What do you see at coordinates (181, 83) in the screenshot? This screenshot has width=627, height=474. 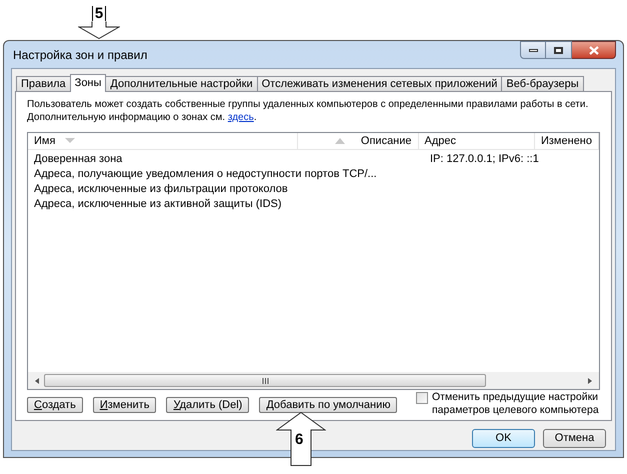 I see `tab: Дополнительные настройки` at bounding box center [181, 83].